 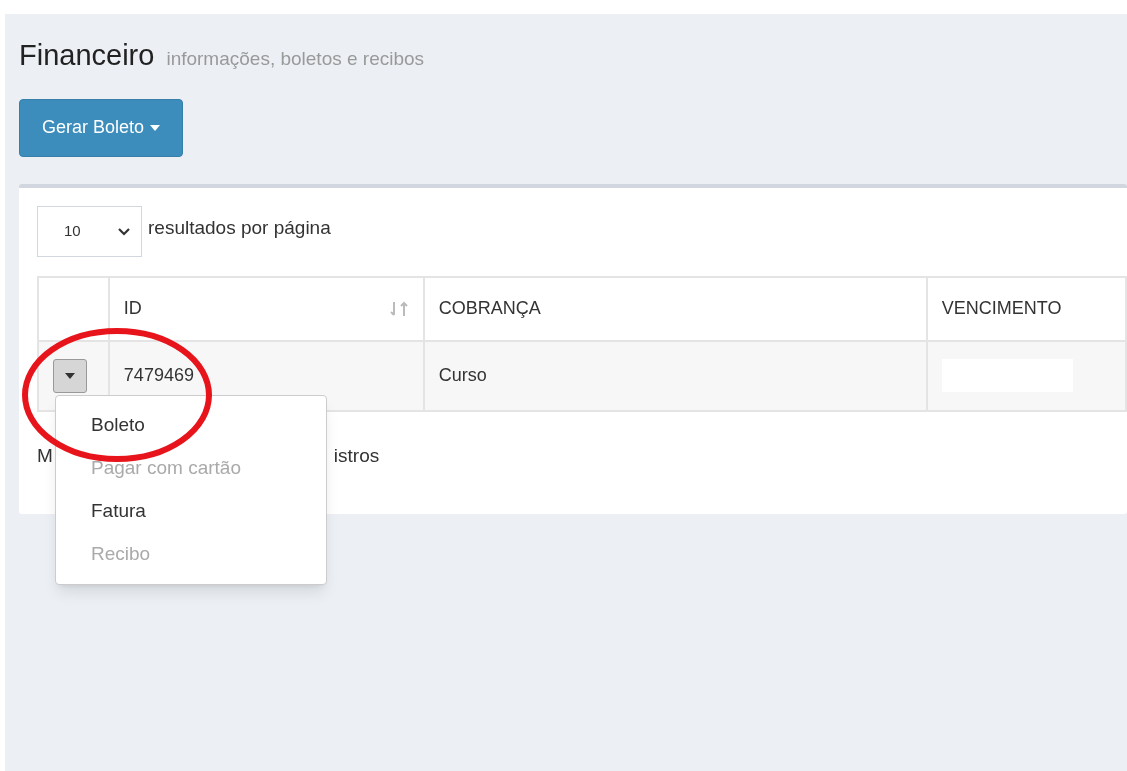 I want to click on menu-item: Boleto, so click(x=191, y=425).